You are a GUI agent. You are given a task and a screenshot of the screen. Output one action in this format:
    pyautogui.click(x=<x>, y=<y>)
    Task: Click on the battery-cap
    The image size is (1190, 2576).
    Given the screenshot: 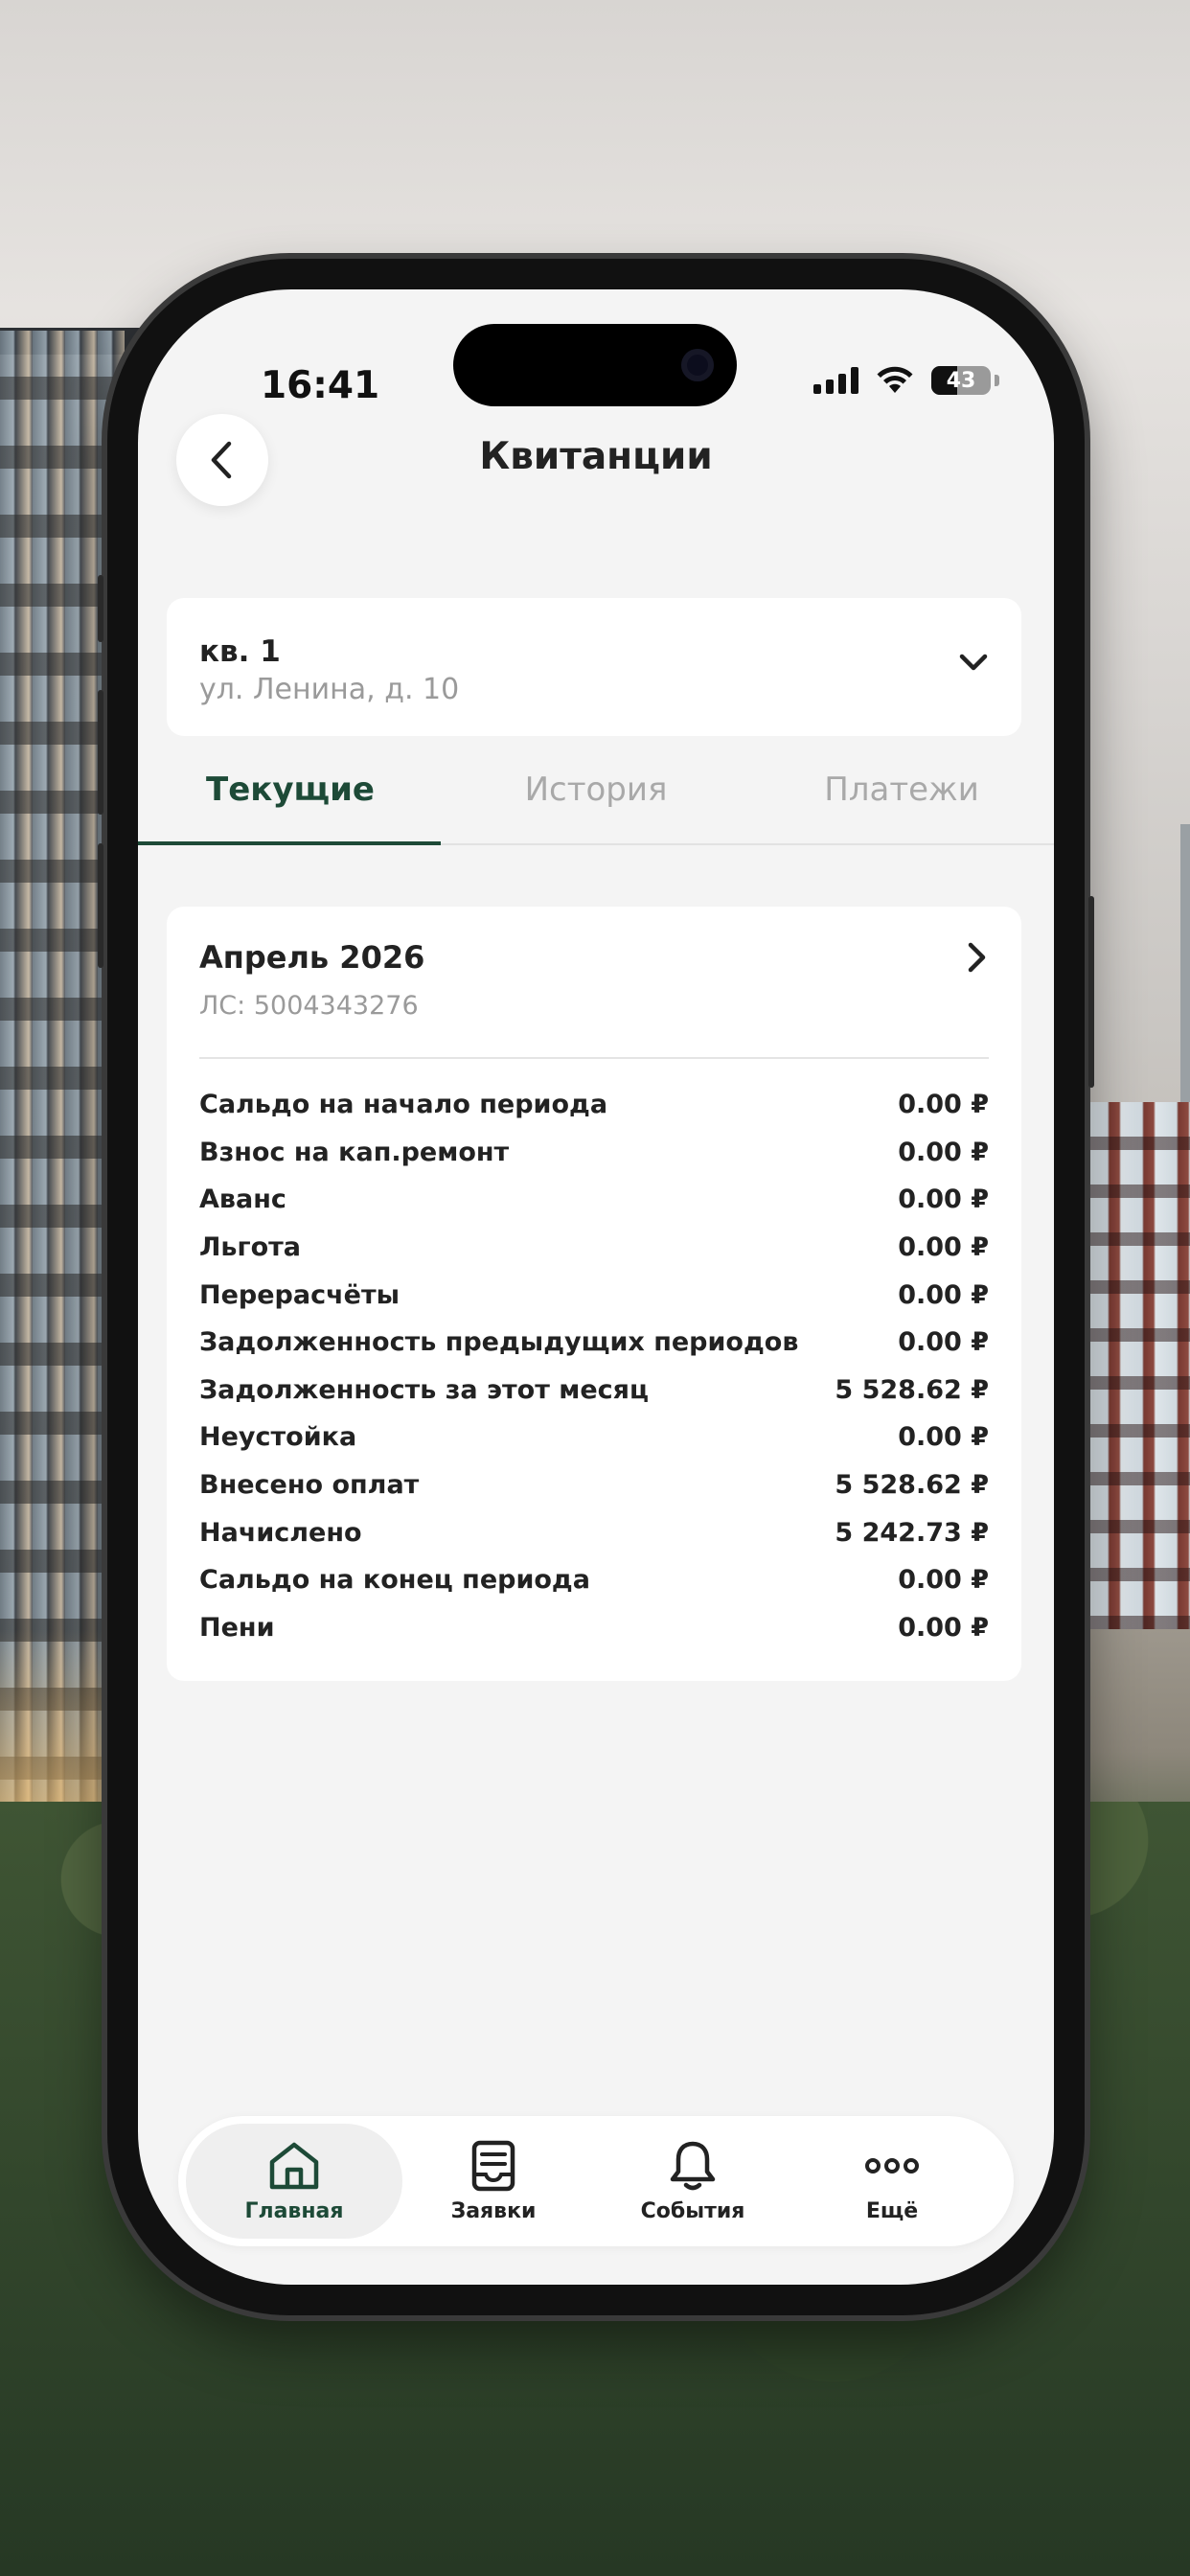 What is the action you would take?
    pyautogui.click(x=997, y=380)
    